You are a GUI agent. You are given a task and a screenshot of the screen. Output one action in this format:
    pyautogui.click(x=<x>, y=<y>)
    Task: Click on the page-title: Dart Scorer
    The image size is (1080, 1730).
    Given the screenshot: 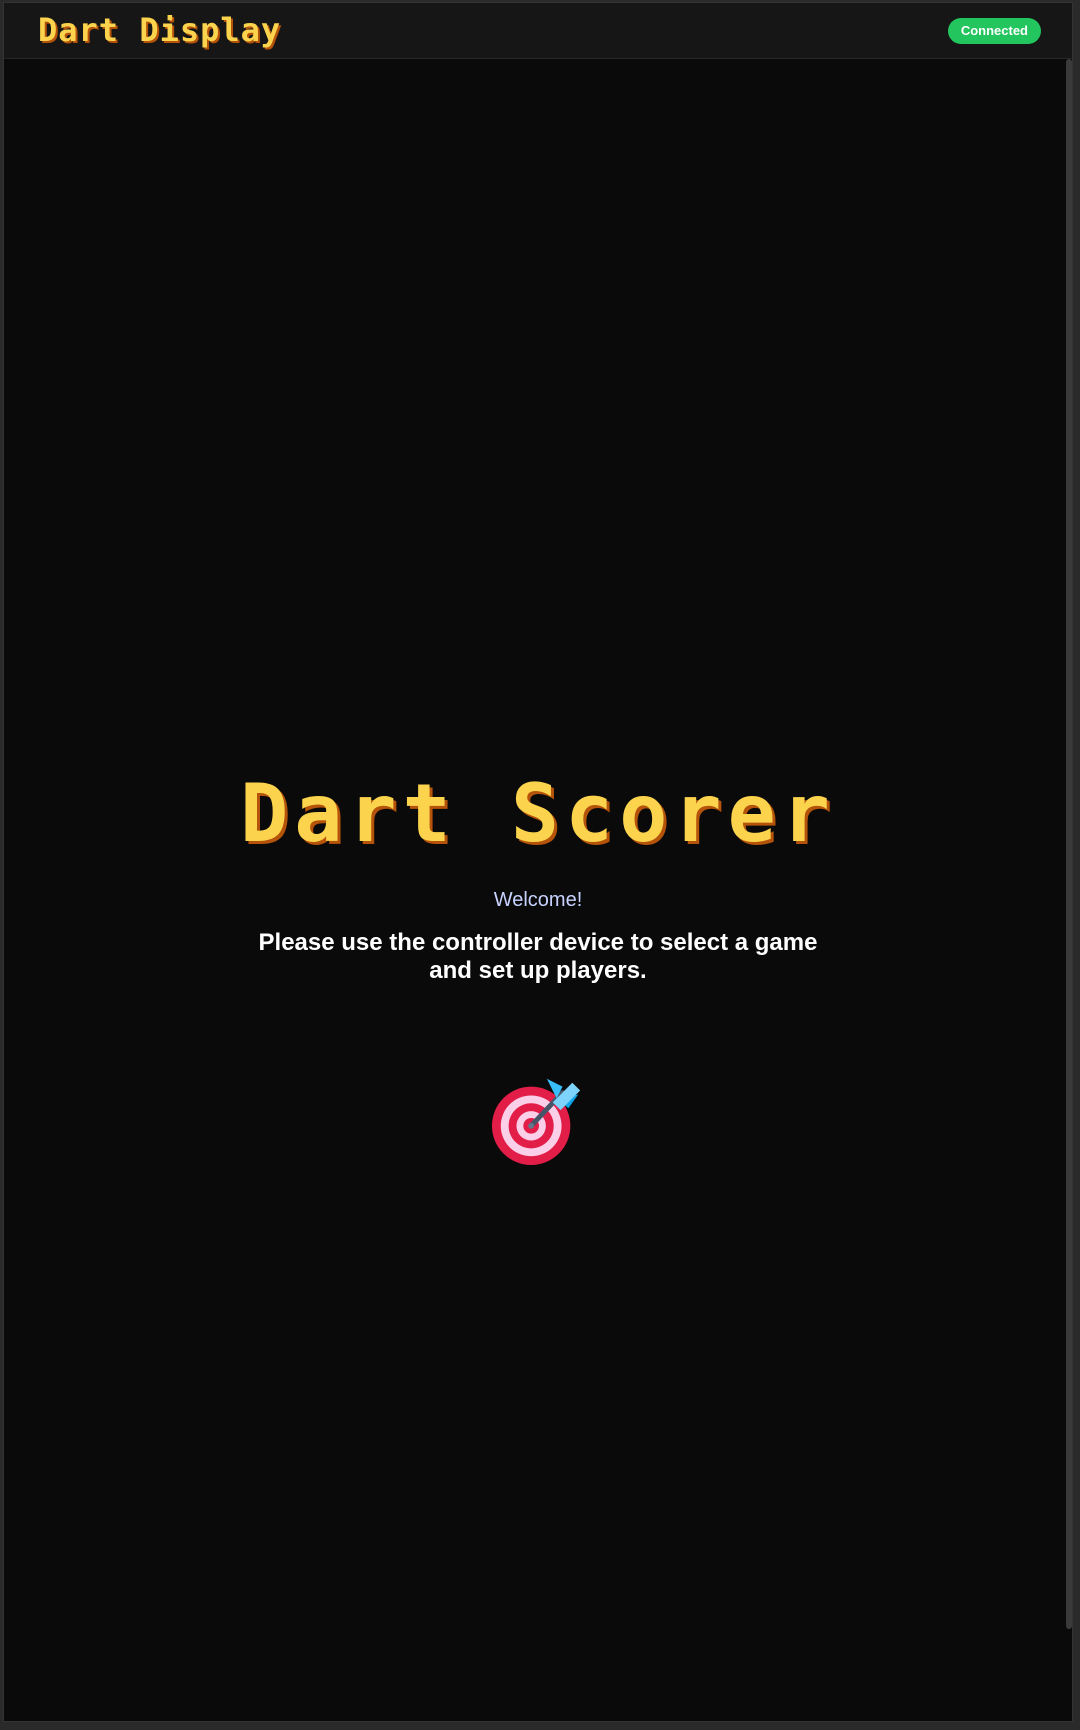 What is the action you would take?
    pyautogui.click(x=538, y=813)
    